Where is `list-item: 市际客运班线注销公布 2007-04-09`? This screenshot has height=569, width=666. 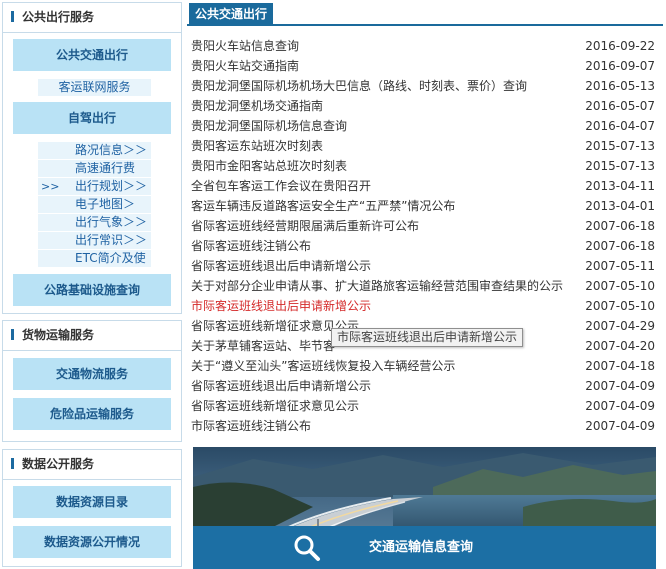
list-item: 市际客运班线注销公布 2007-04-09 is located at coordinates (423, 426).